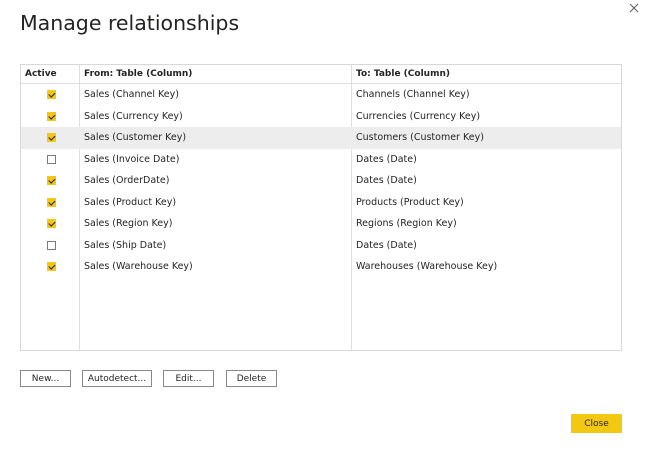 The width and height of the screenshot is (647, 451). What do you see at coordinates (413, 95) in the screenshot?
I see `to-cell: Channels (Channel Key)` at bounding box center [413, 95].